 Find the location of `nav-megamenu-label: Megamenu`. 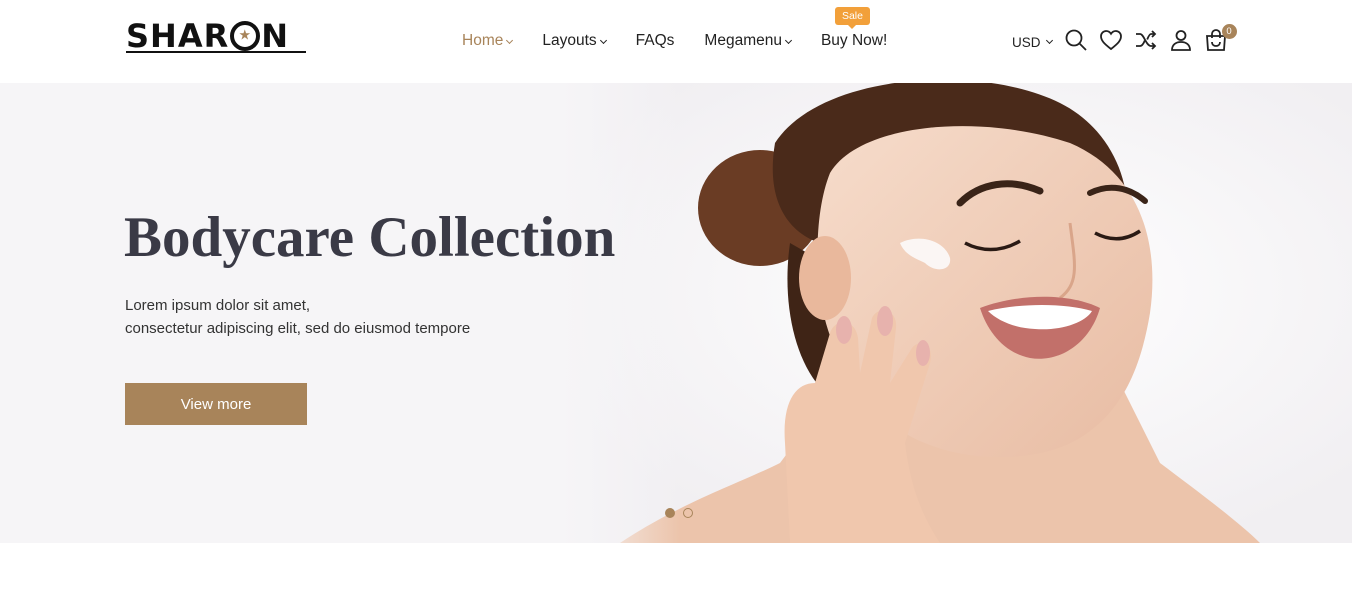

nav-megamenu-label: Megamenu is located at coordinates (743, 40).